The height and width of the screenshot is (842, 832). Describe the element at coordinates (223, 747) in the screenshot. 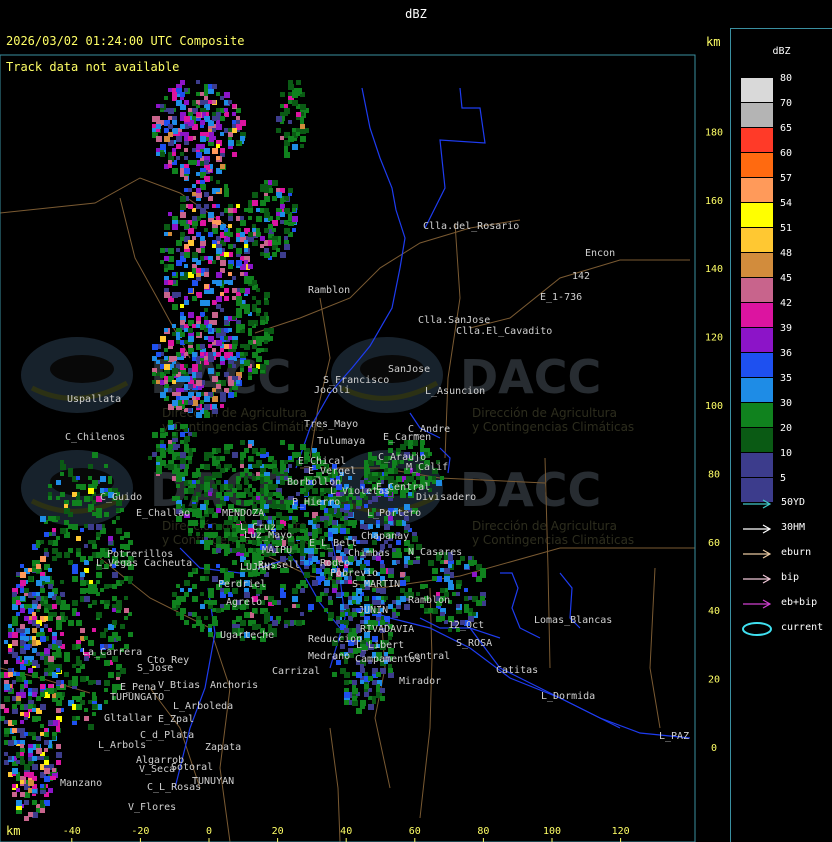

I see `place-label: Zapata` at that location.